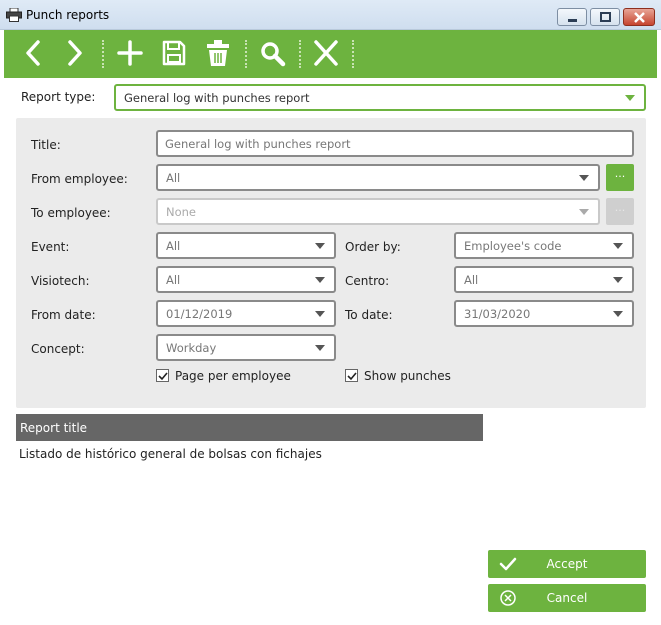 The width and height of the screenshot is (661, 625). I want to click on from-employee-label: From employee:, so click(79, 179).